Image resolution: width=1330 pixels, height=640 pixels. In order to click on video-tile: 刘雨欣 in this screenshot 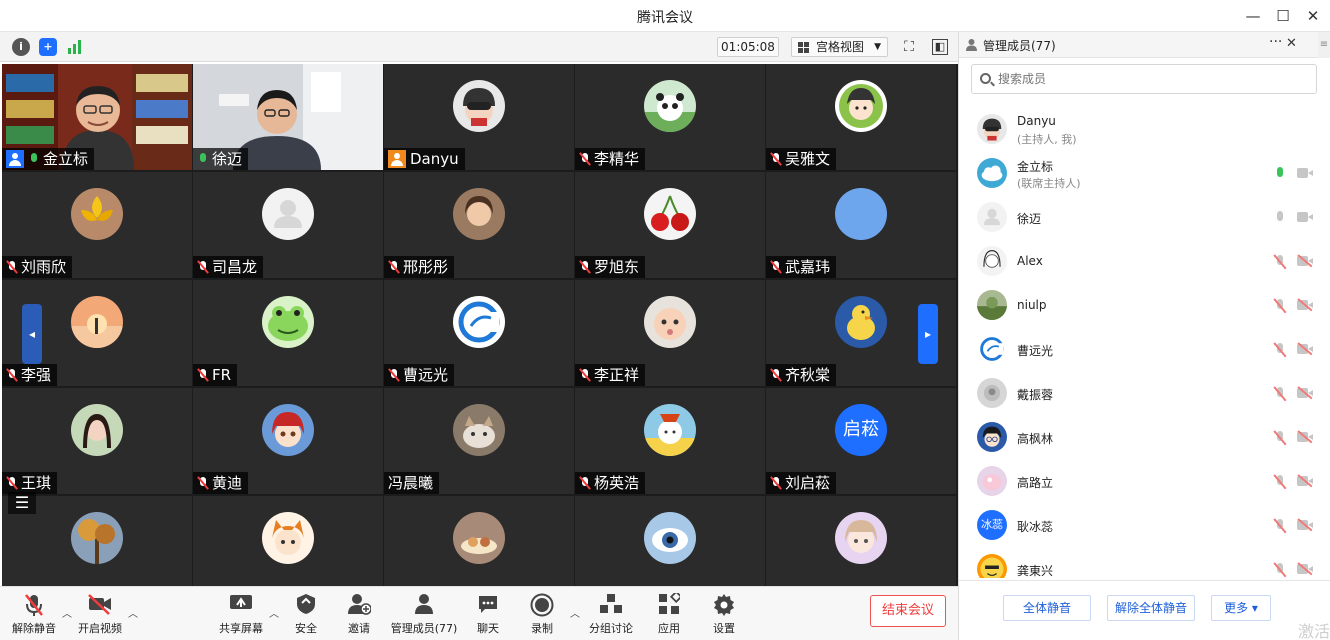, I will do `click(97, 225)`.